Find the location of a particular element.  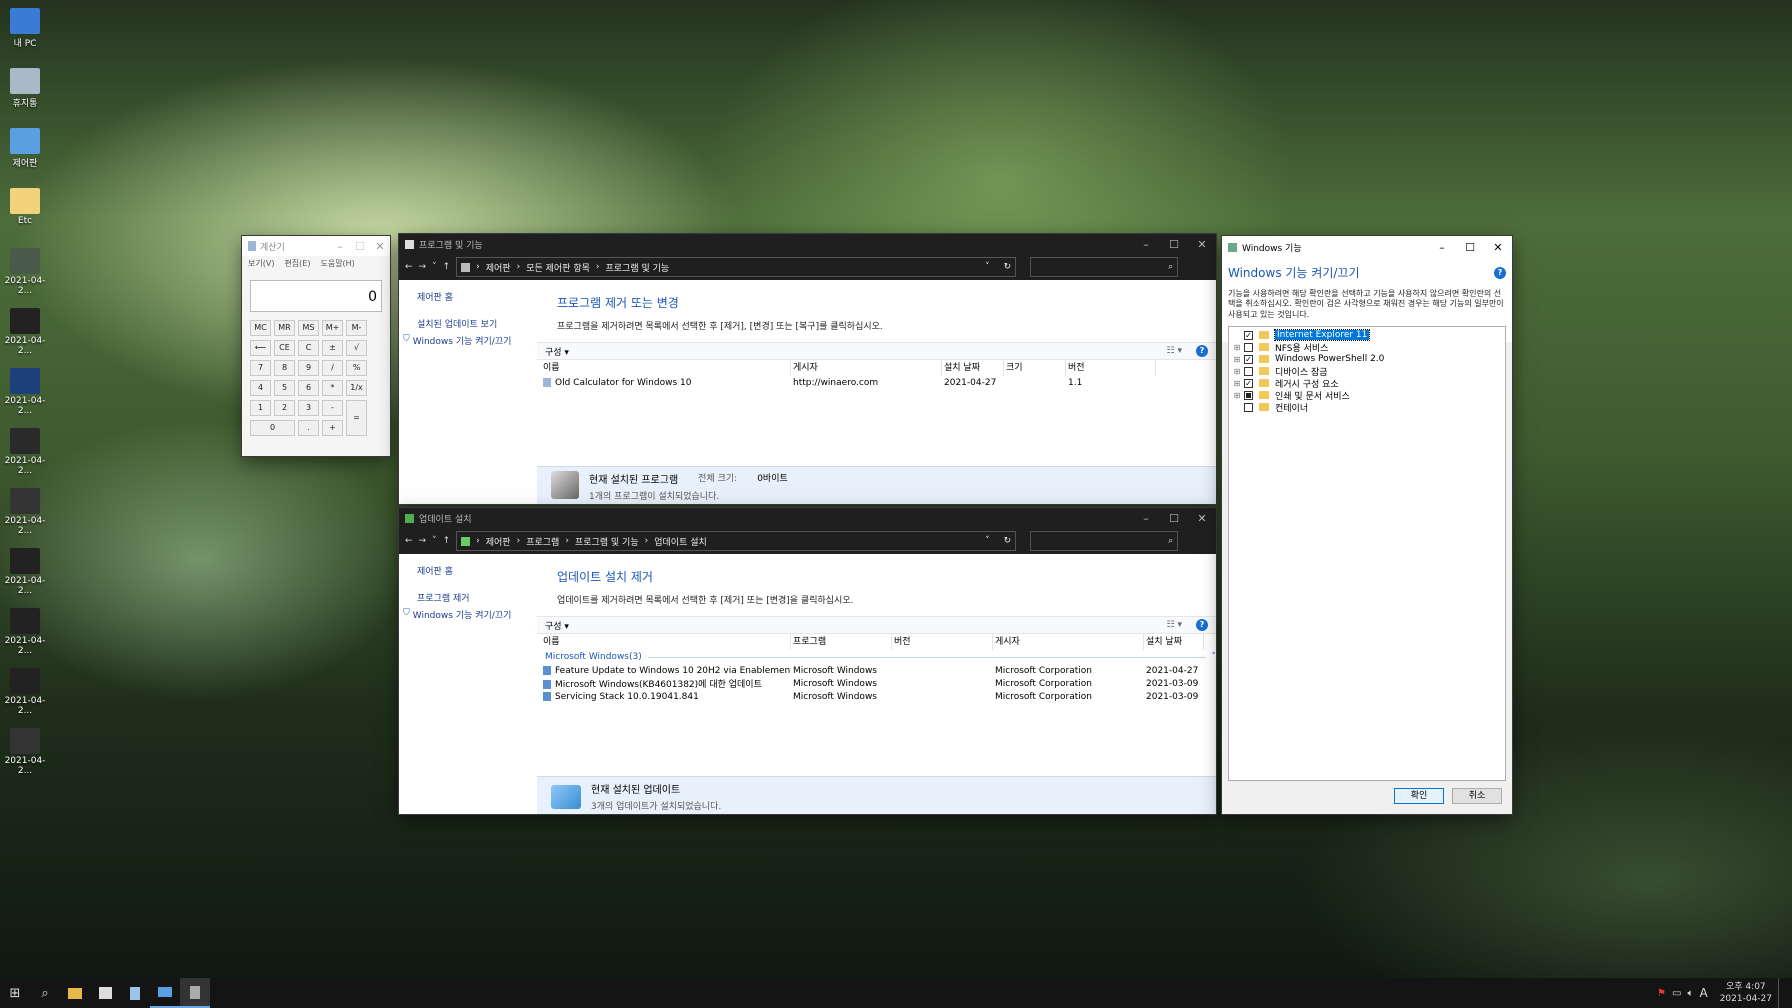

search-input: ⌕ is located at coordinates (1104, 267).